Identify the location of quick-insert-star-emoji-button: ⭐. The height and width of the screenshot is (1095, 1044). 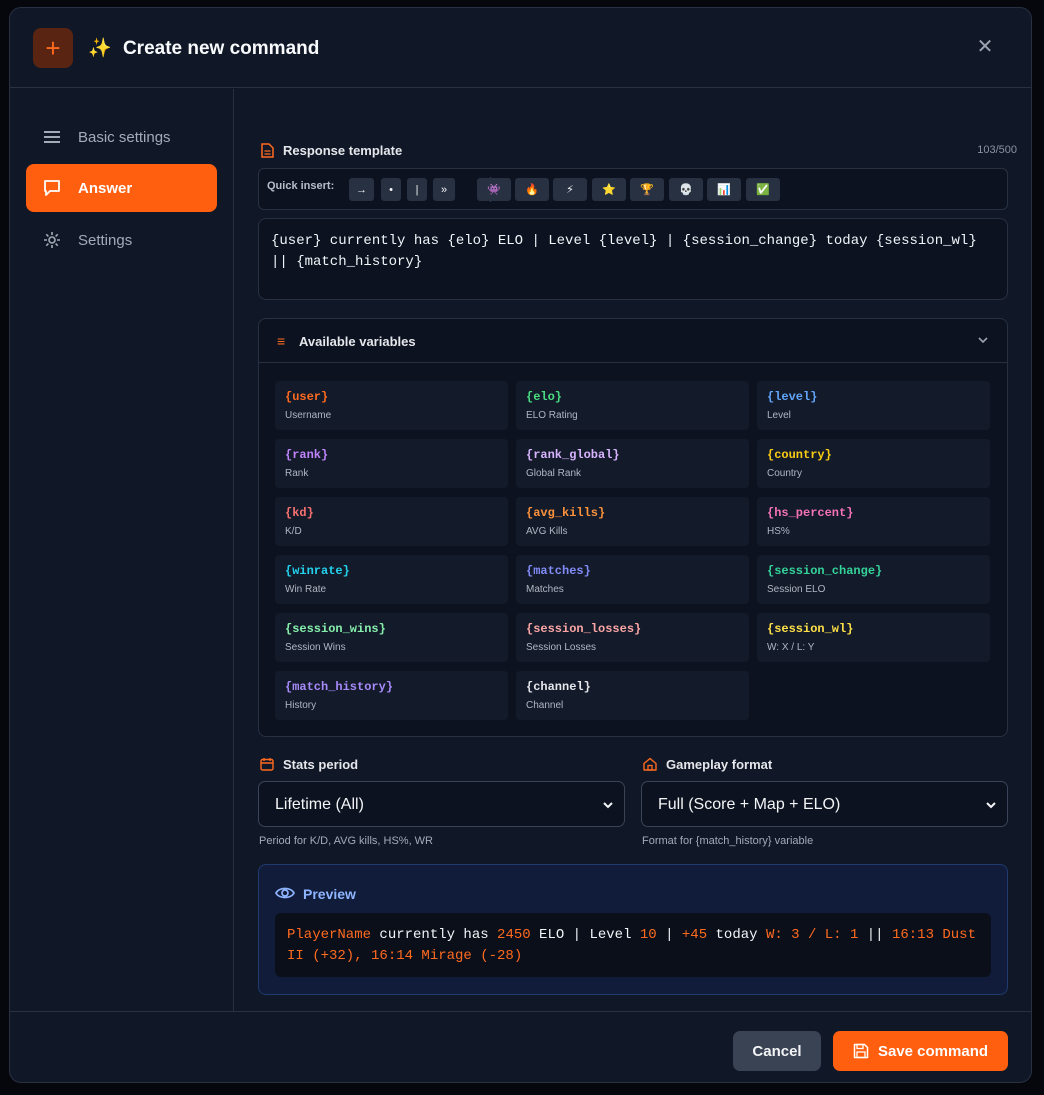
(609, 189).